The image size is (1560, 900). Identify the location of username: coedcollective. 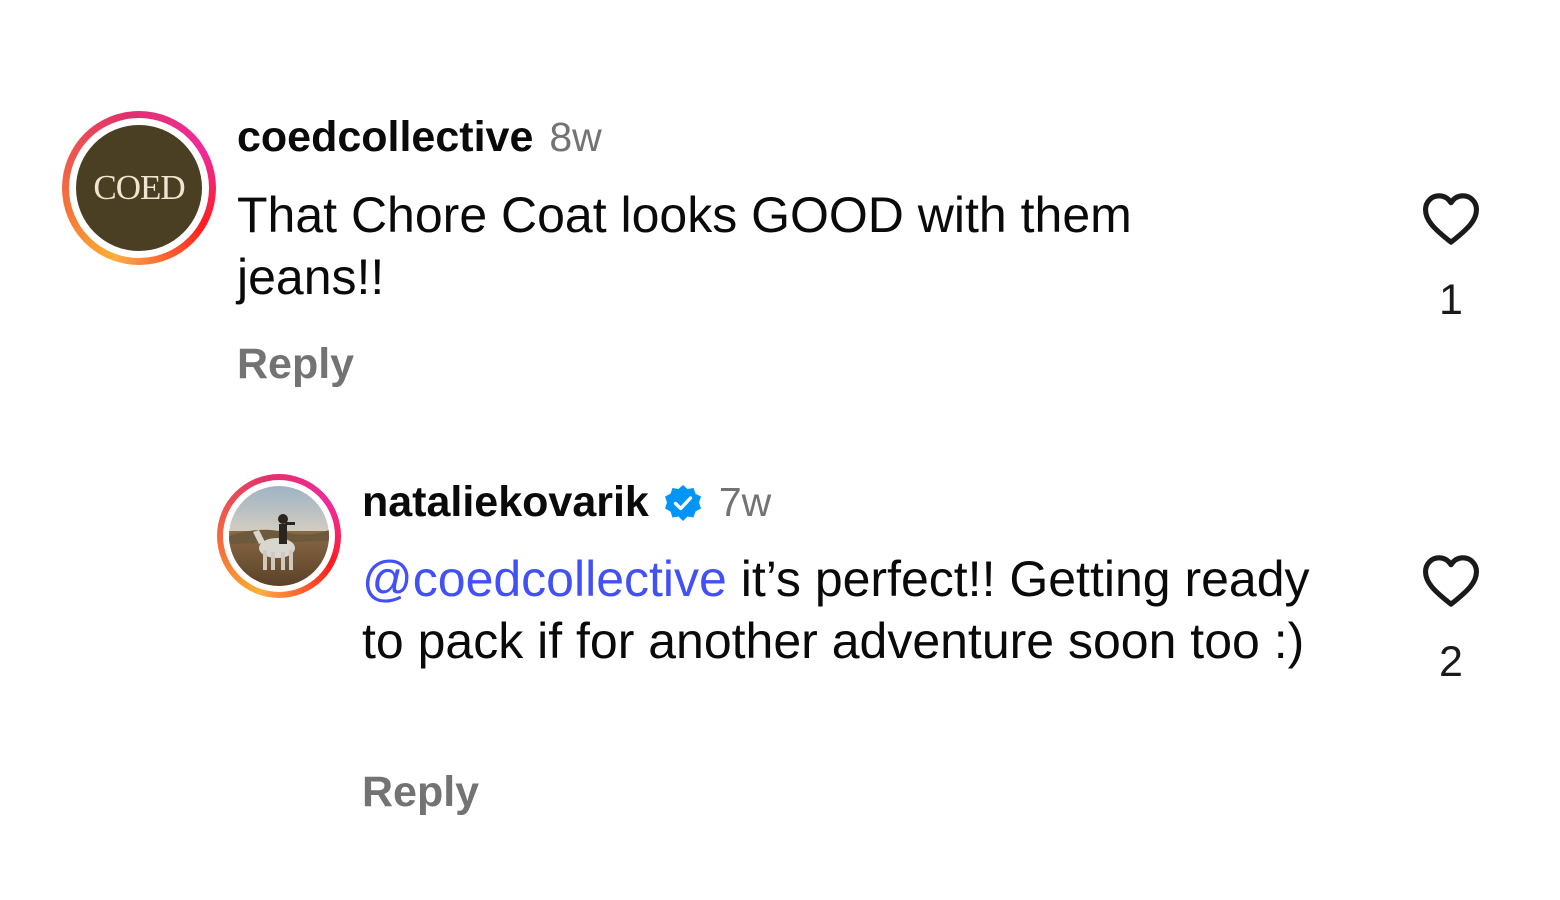
(385, 137).